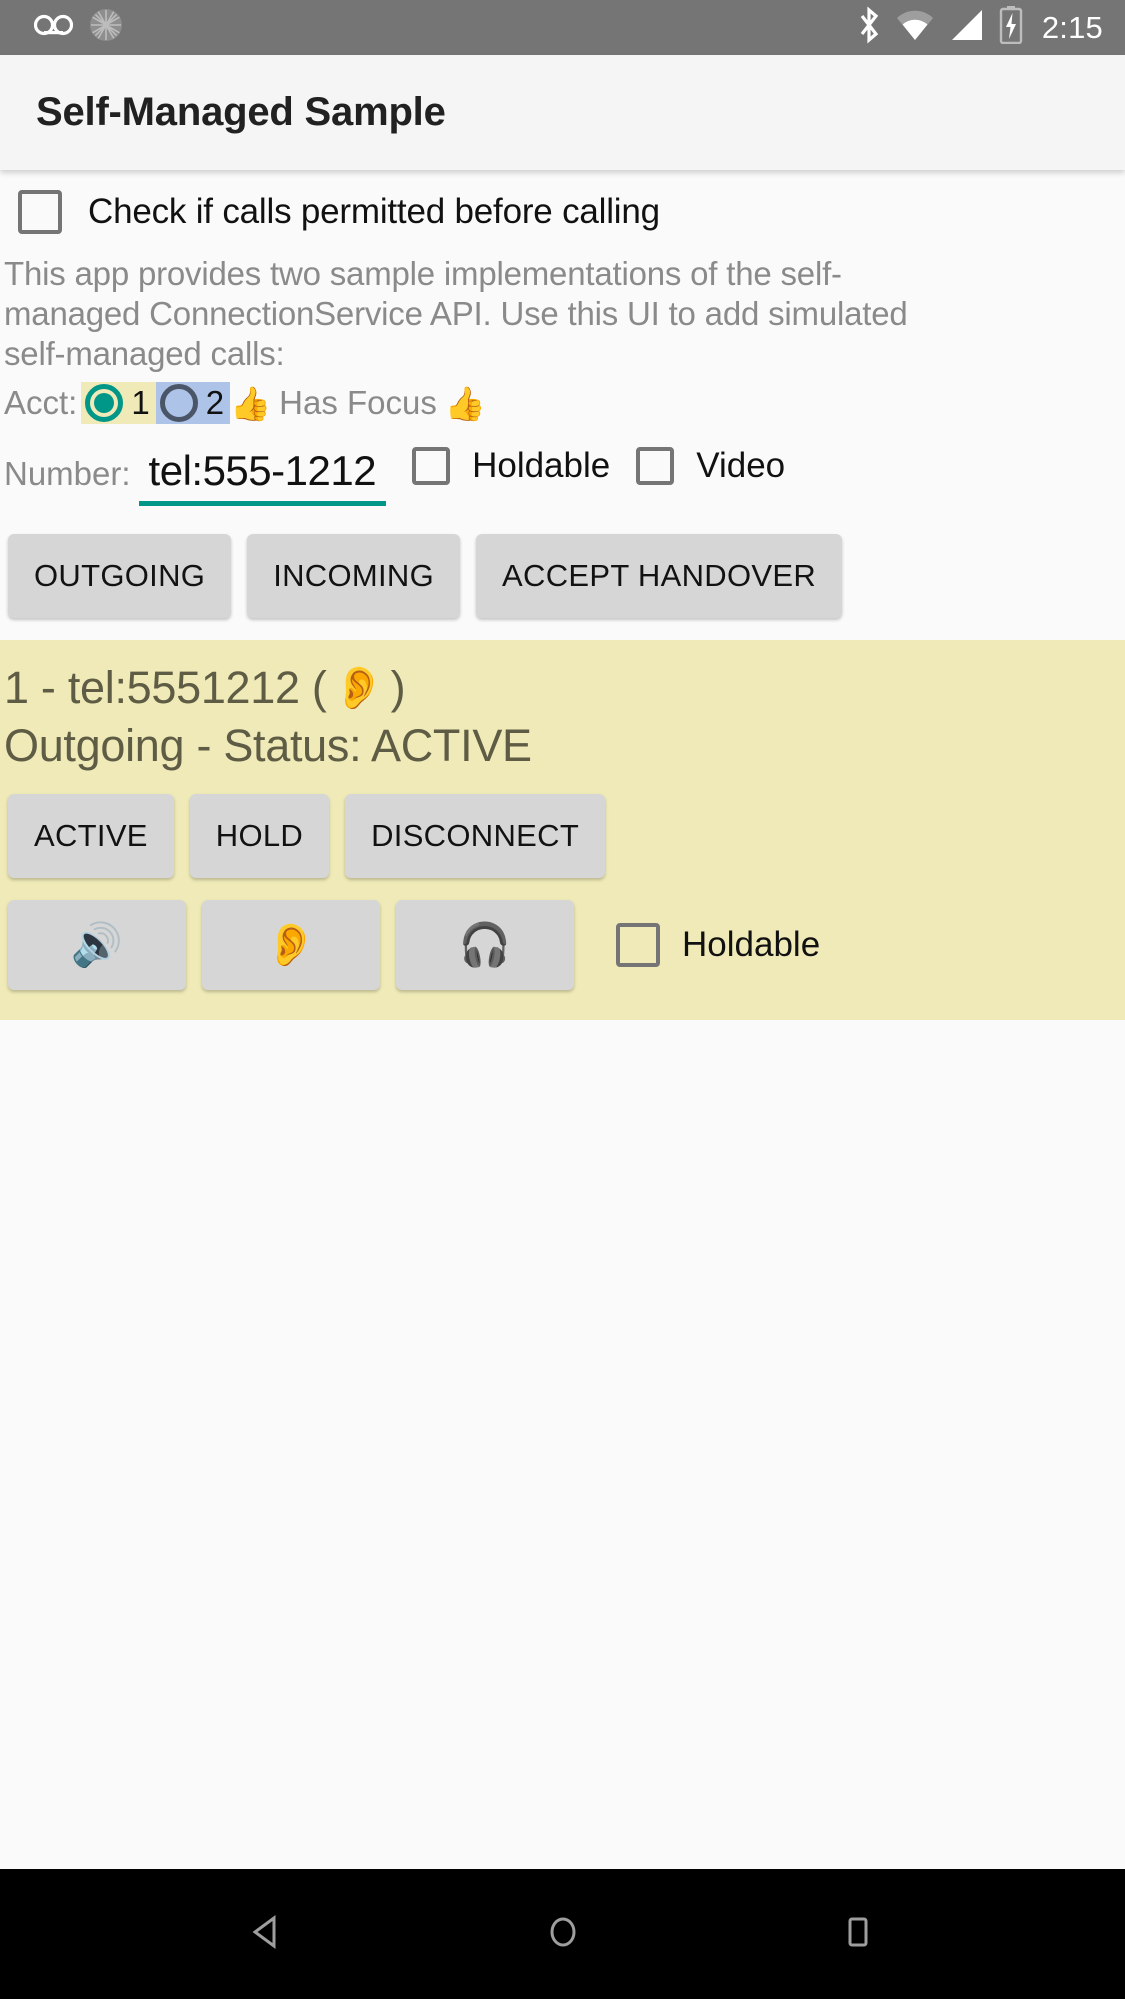 The width and height of the screenshot is (1125, 1999). I want to click on call-identity-suffix: ), so click(398, 687).